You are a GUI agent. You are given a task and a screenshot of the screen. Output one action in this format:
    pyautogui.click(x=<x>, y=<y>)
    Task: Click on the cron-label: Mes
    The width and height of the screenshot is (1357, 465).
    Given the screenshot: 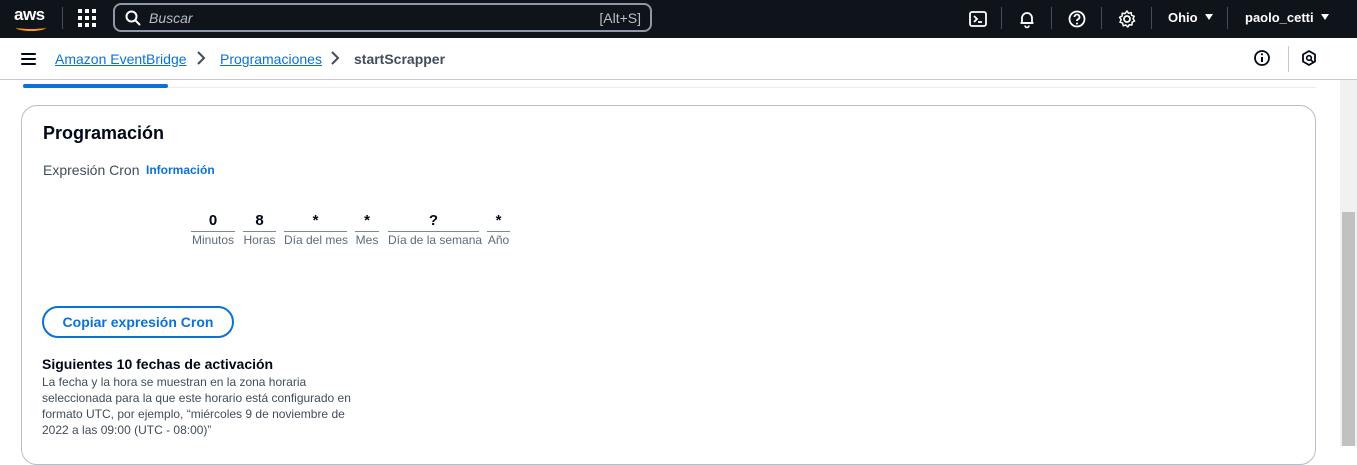 What is the action you would take?
    pyautogui.click(x=367, y=240)
    